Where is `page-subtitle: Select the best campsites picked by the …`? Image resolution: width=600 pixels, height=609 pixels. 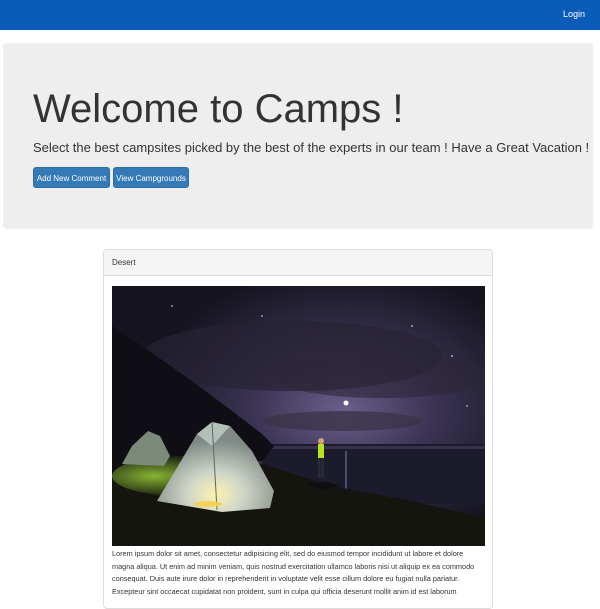 page-subtitle: Select the best campsites picked by the … is located at coordinates (311, 147).